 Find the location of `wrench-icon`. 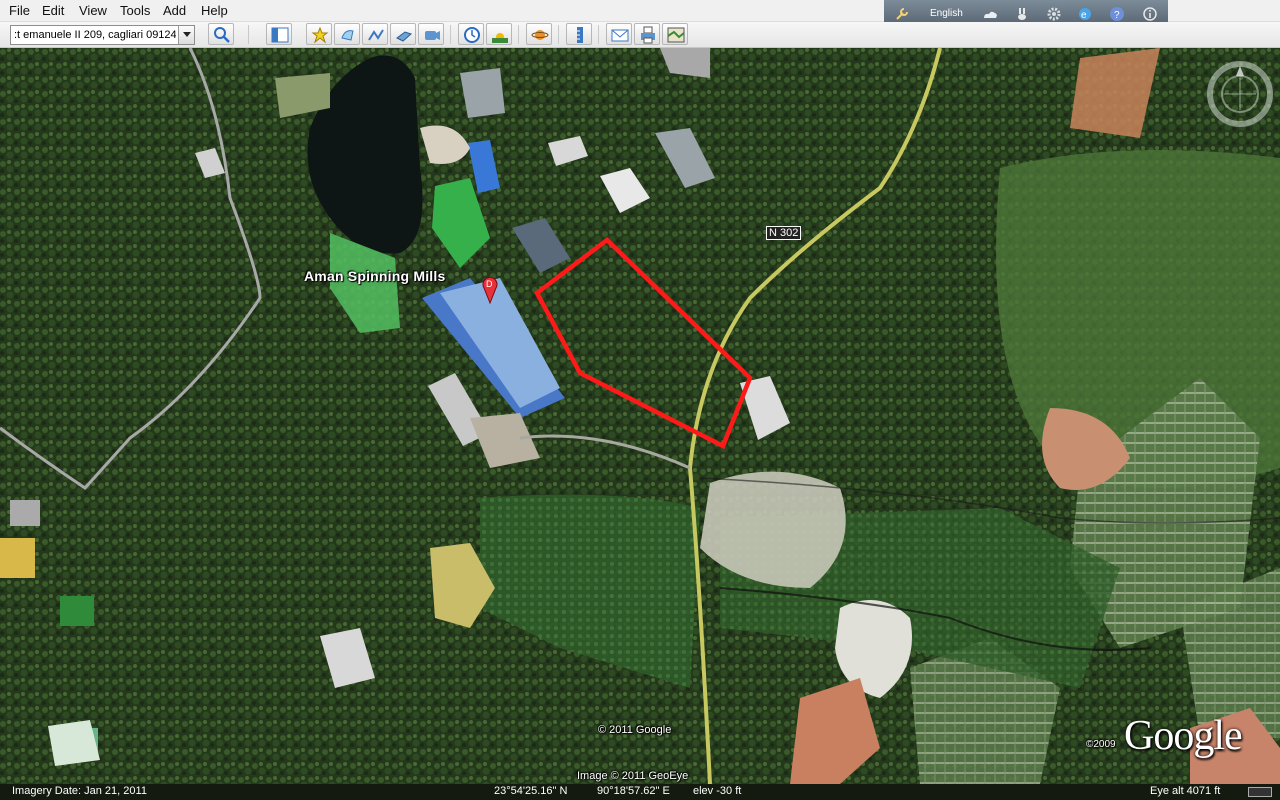

wrench-icon is located at coordinates (902, 14).